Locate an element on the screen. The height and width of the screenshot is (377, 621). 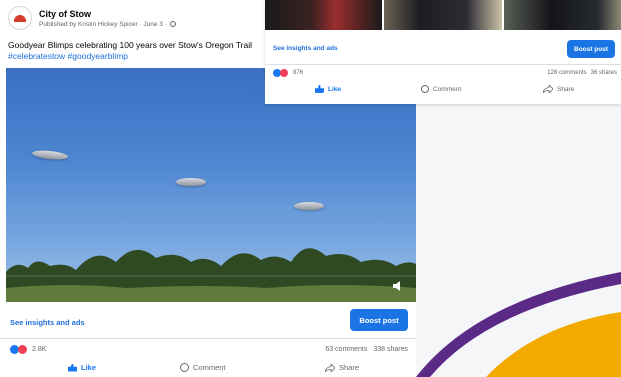
post-photo-strip is located at coordinates (443, 15).